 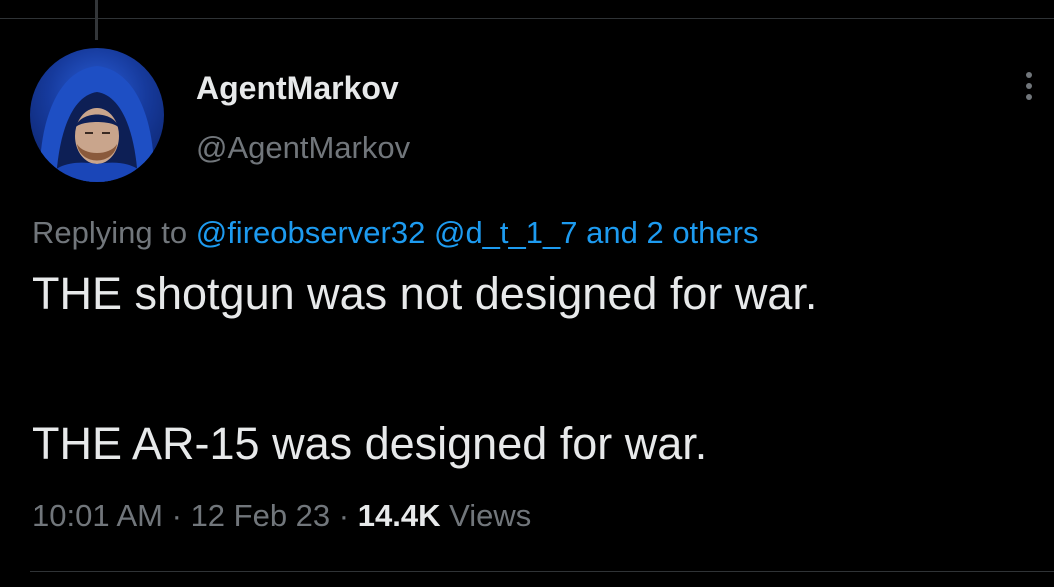 What do you see at coordinates (96, 20) in the screenshot?
I see `thread-connector-line` at bounding box center [96, 20].